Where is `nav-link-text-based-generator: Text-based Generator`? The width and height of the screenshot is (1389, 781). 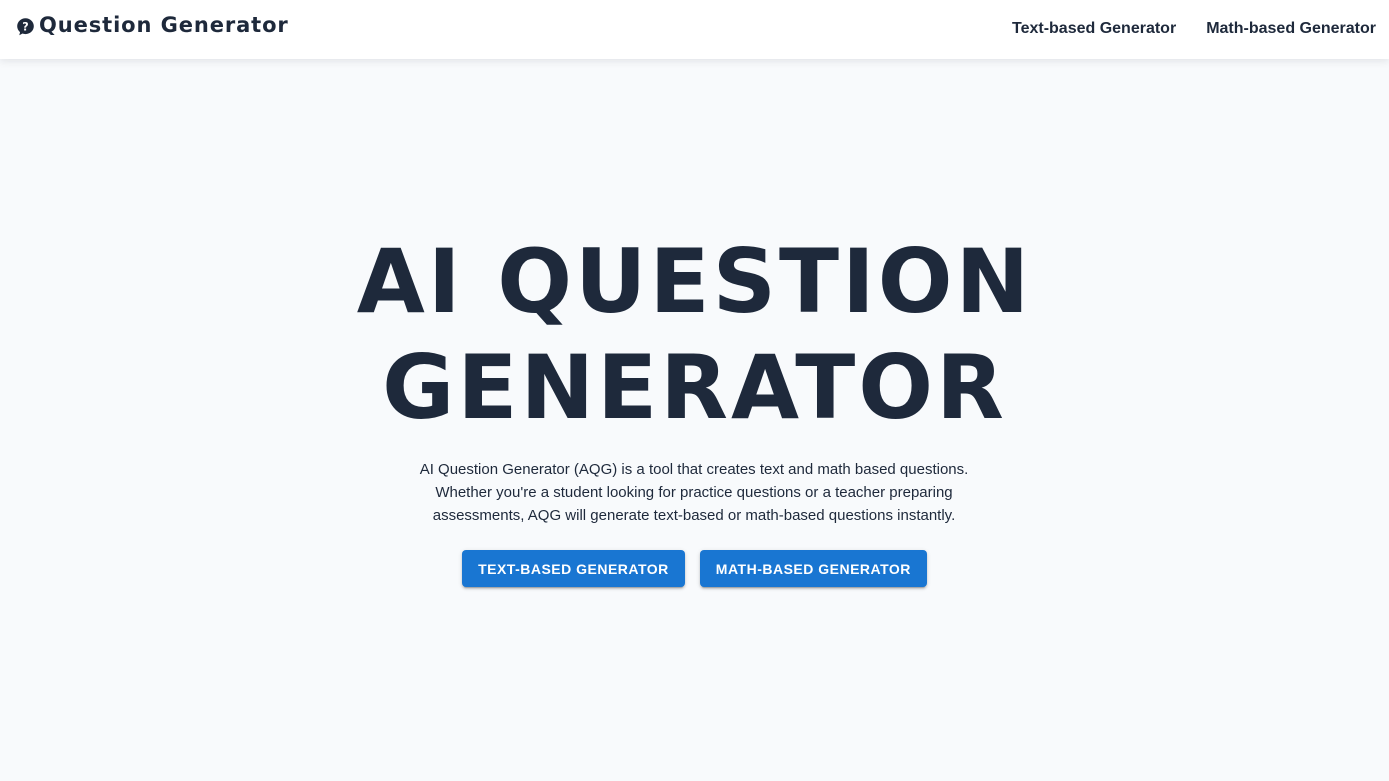 nav-link-text-based-generator: Text-based Generator is located at coordinates (1094, 29).